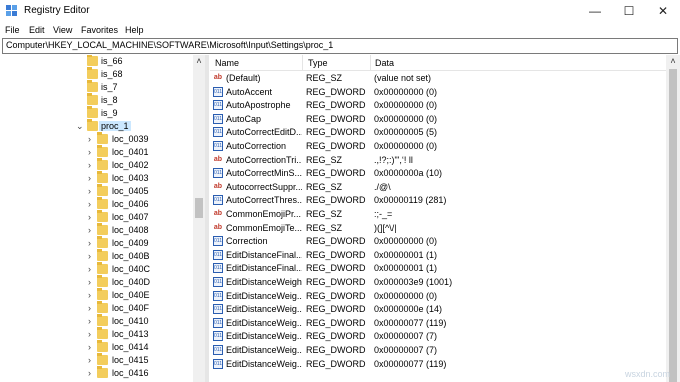  What do you see at coordinates (130, 217) in the screenshot?
I see `tree-item-label: loc_0407` at bounding box center [130, 217].